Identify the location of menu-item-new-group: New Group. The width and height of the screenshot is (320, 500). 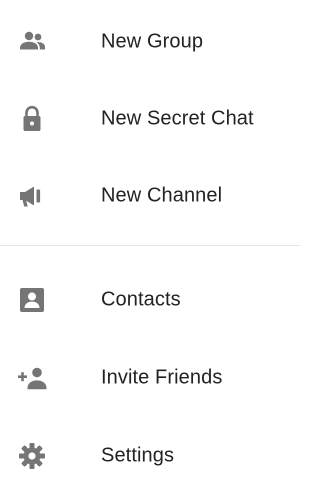
(150, 42).